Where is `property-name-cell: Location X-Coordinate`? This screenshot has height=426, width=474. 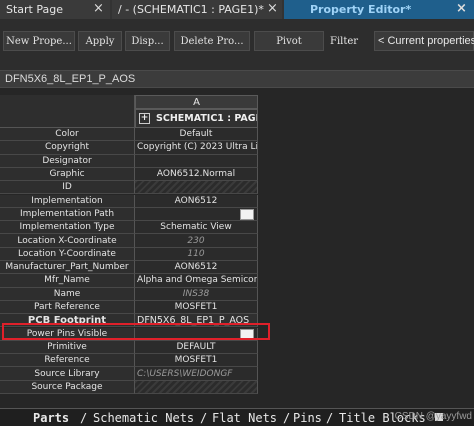 property-name-cell: Location X-Coordinate is located at coordinates (67, 241).